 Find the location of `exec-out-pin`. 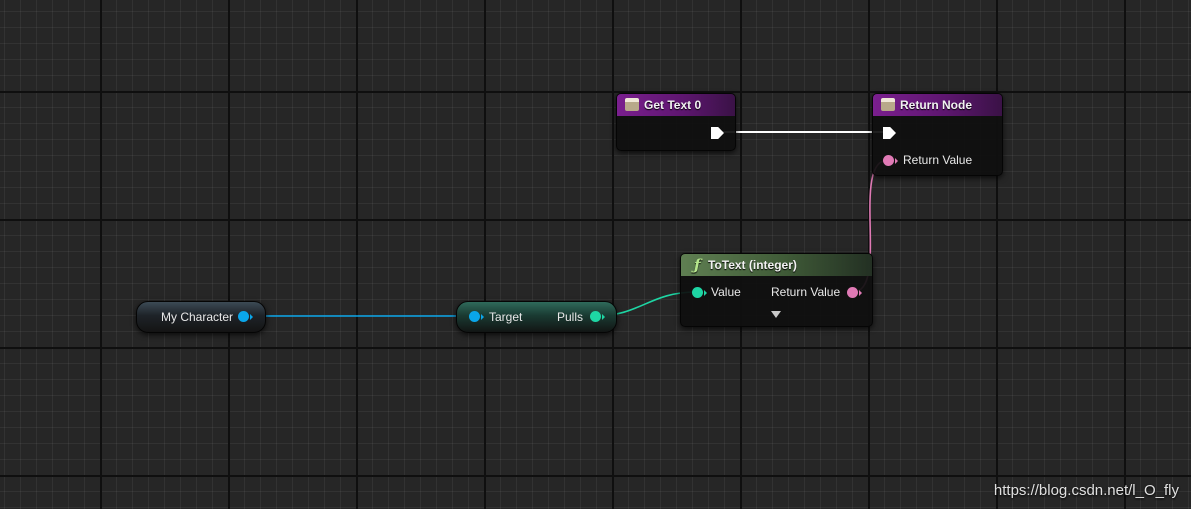

exec-out-pin is located at coordinates (717, 133).